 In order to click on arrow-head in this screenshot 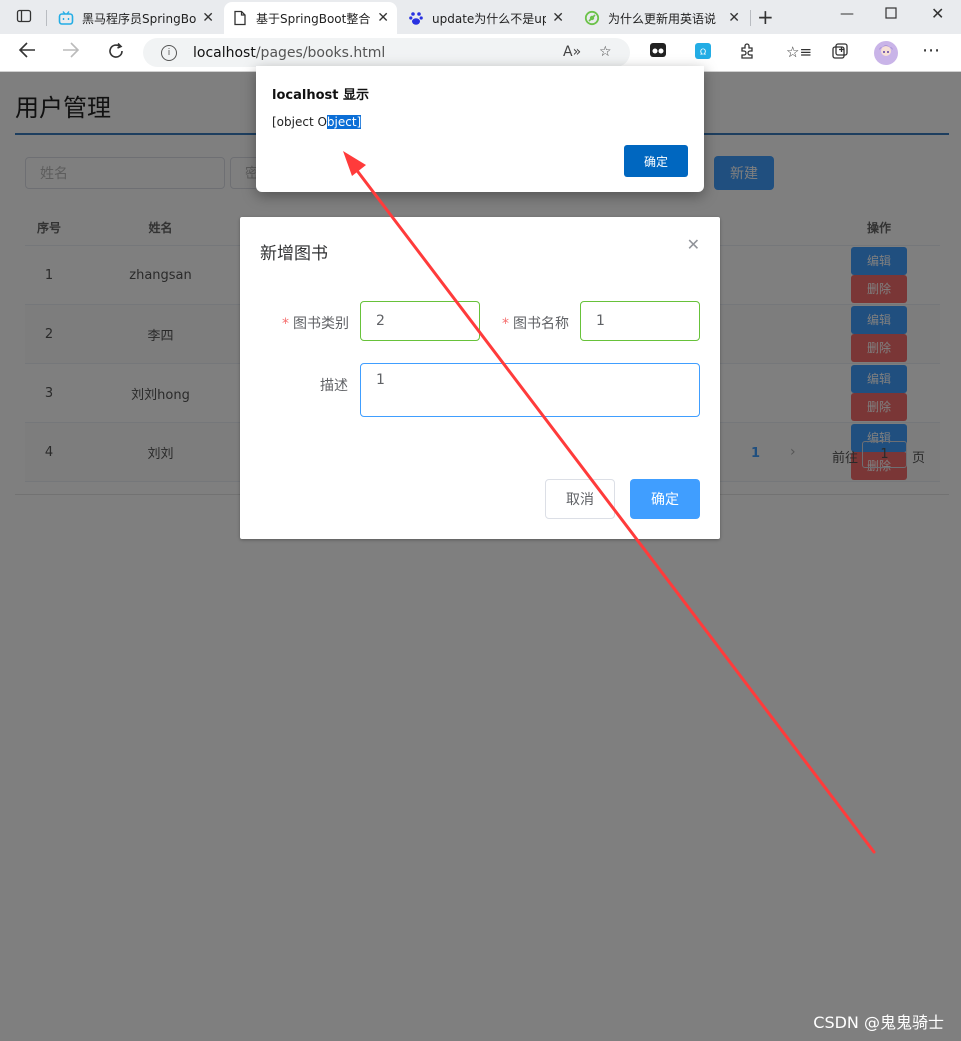, I will do `click(354, 163)`.